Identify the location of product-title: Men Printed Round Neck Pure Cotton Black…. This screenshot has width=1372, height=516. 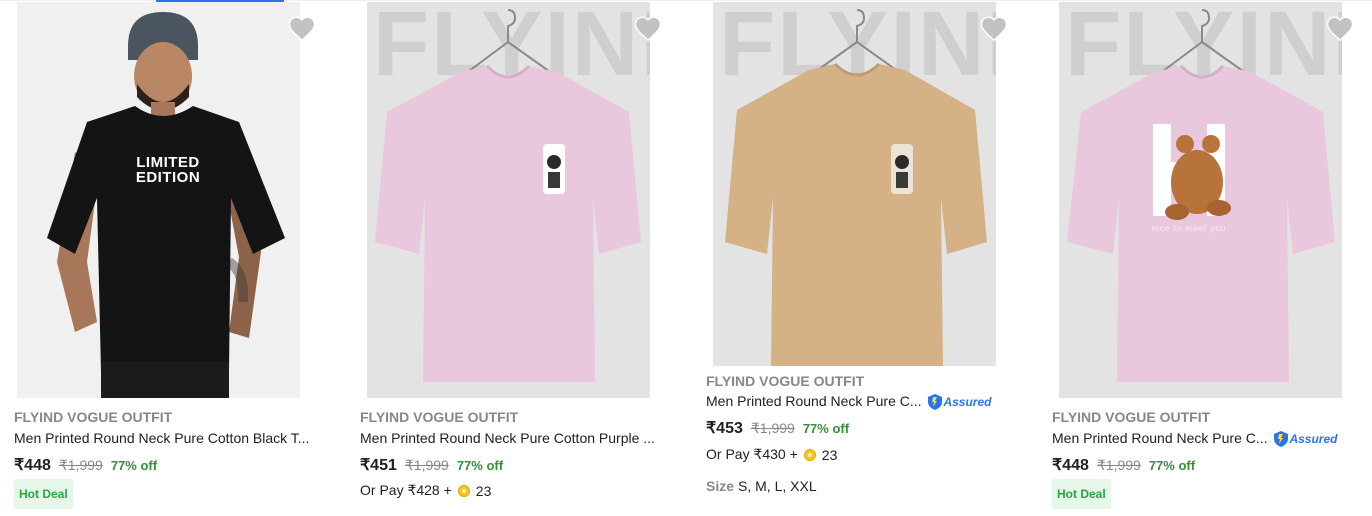
(164, 438).